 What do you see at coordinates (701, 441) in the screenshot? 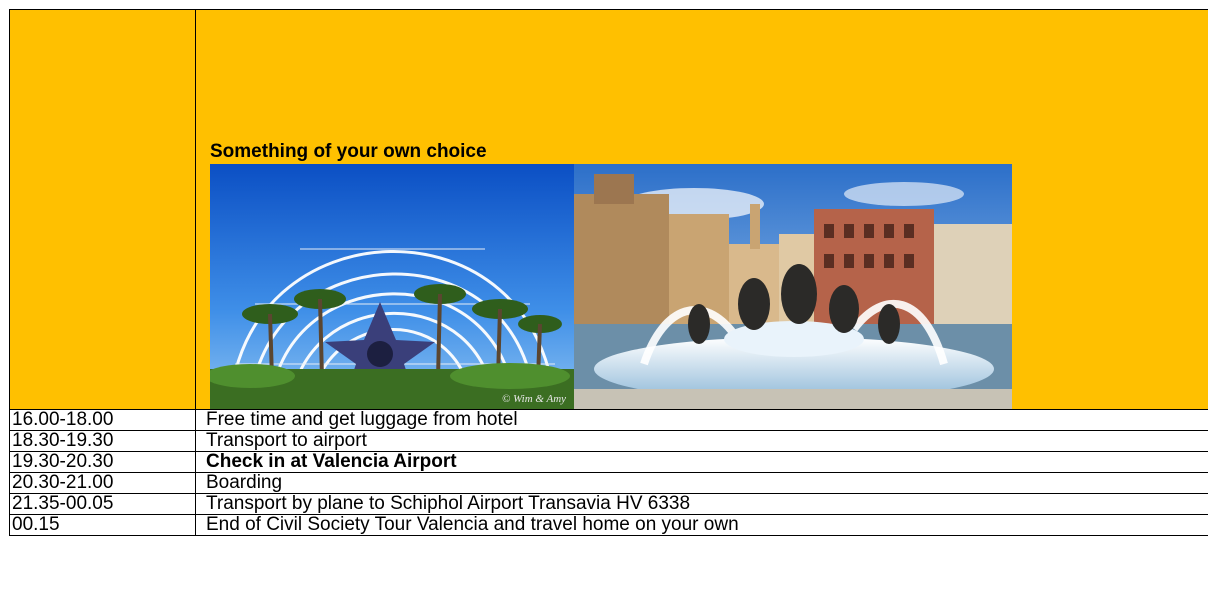
I see `activity-cell: Transport to airport` at bounding box center [701, 441].